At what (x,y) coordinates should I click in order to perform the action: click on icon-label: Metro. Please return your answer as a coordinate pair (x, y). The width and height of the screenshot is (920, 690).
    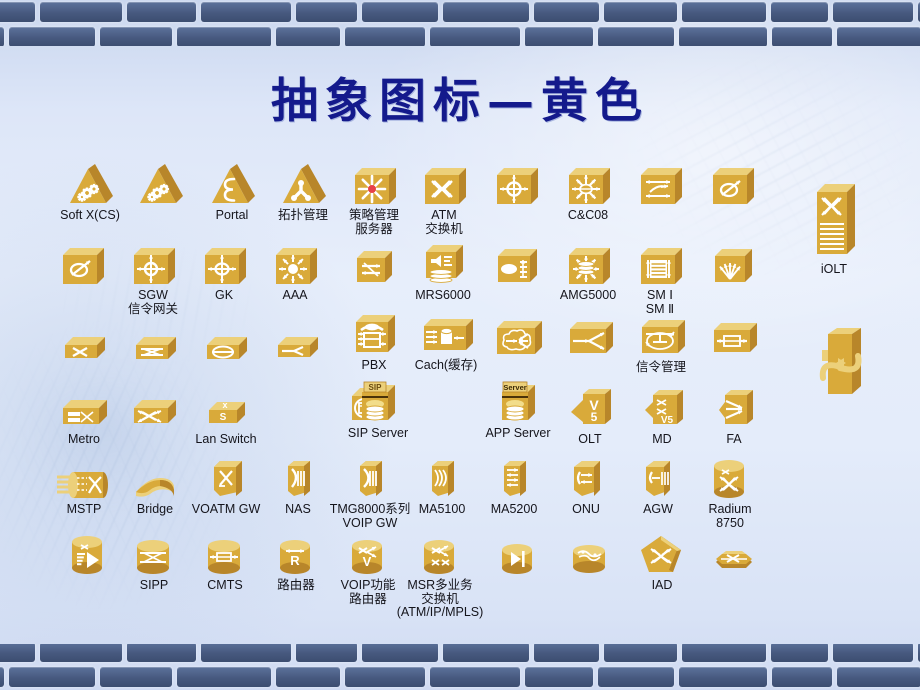
    Looking at the image, I should click on (84, 439).